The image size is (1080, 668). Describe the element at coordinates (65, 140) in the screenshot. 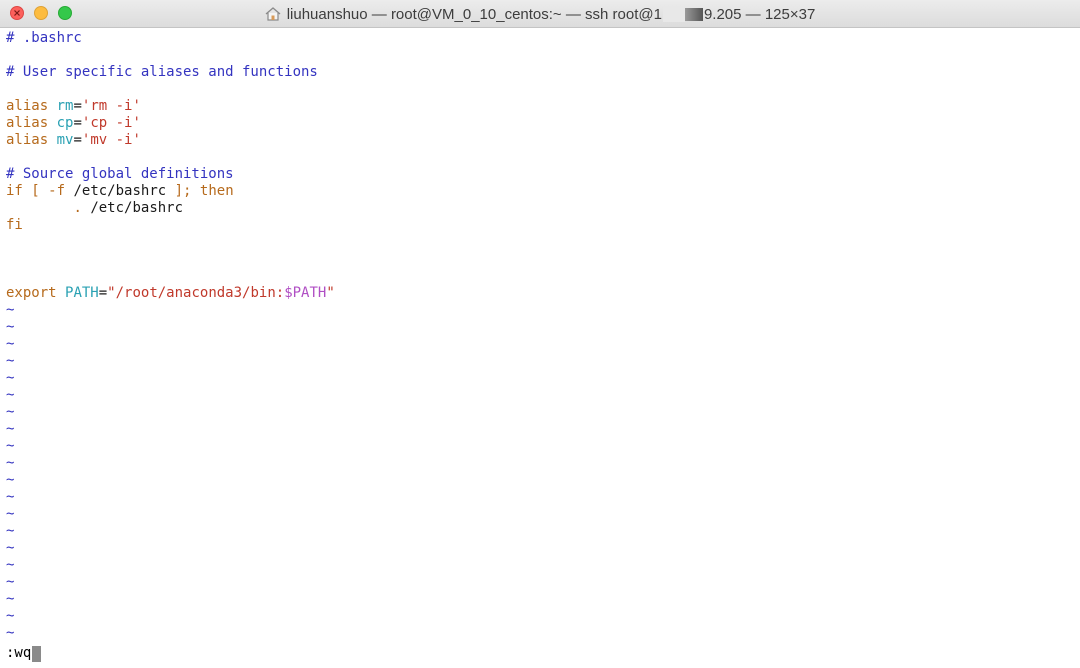

I see `alias-name: mv` at that location.